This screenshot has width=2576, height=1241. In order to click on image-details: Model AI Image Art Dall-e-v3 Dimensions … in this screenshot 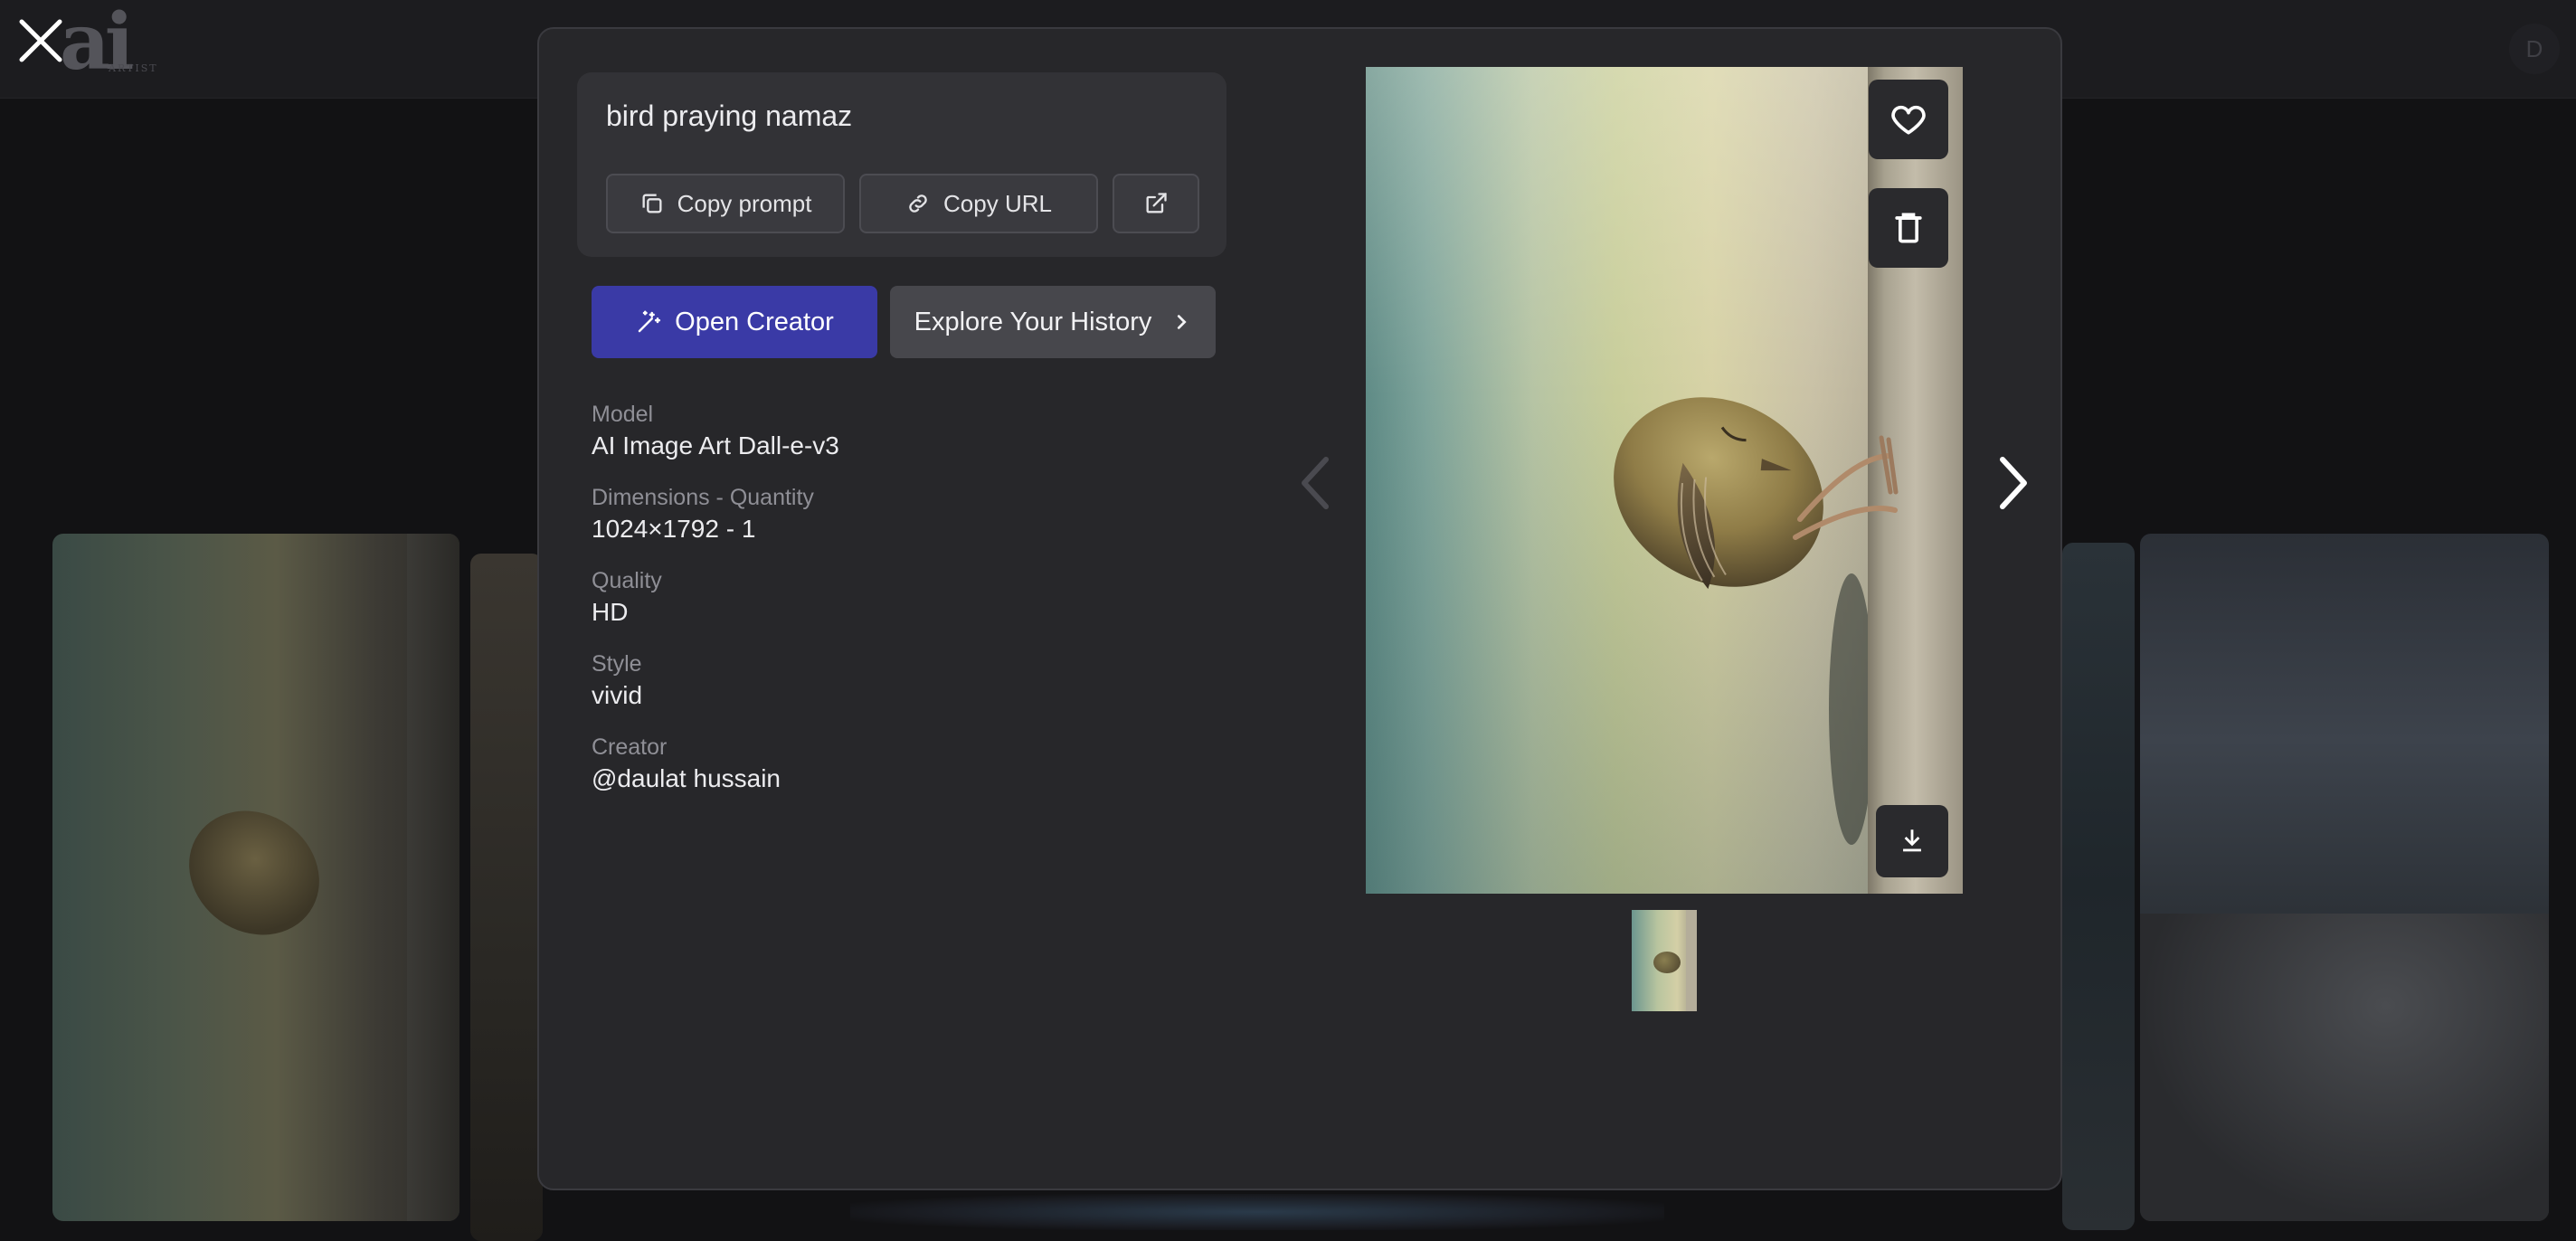, I will do `click(715, 608)`.